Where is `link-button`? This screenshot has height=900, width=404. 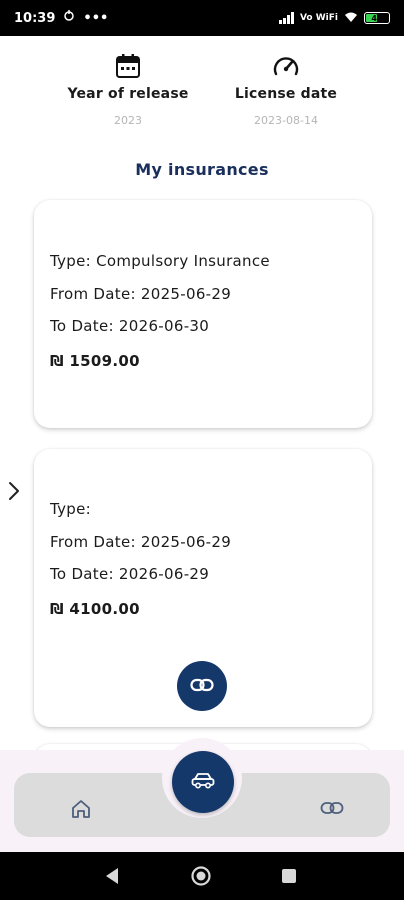
link-button is located at coordinates (202, 686).